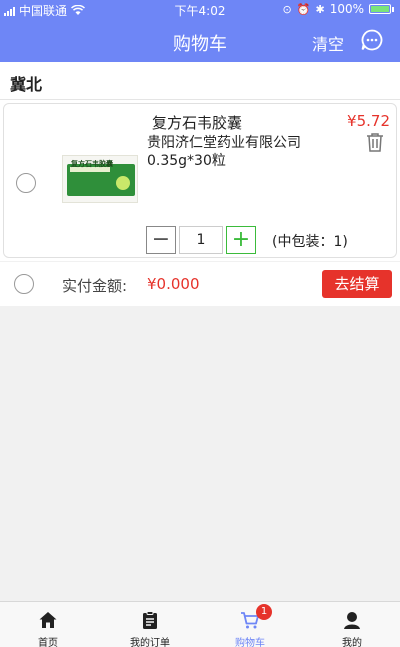  What do you see at coordinates (161, 240) in the screenshot?
I see `decrease-quantity-button: −` at bounding box center [161, 240].